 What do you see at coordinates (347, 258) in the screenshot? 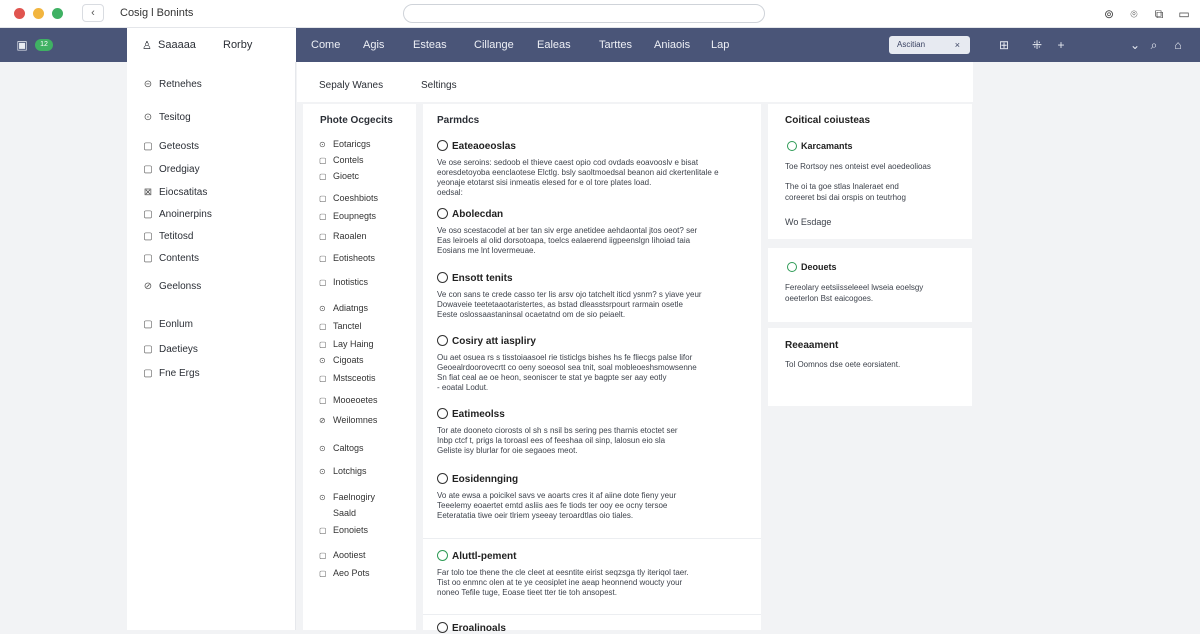
I see `category-item: ▢ Eotisheots` at bounding box center [347, 258].